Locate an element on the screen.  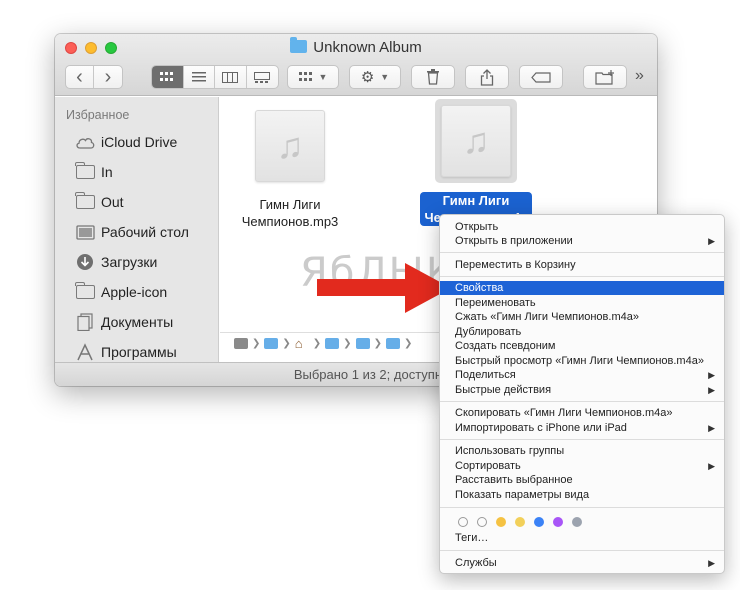
documents-icon is located at coordinates (85, 322).